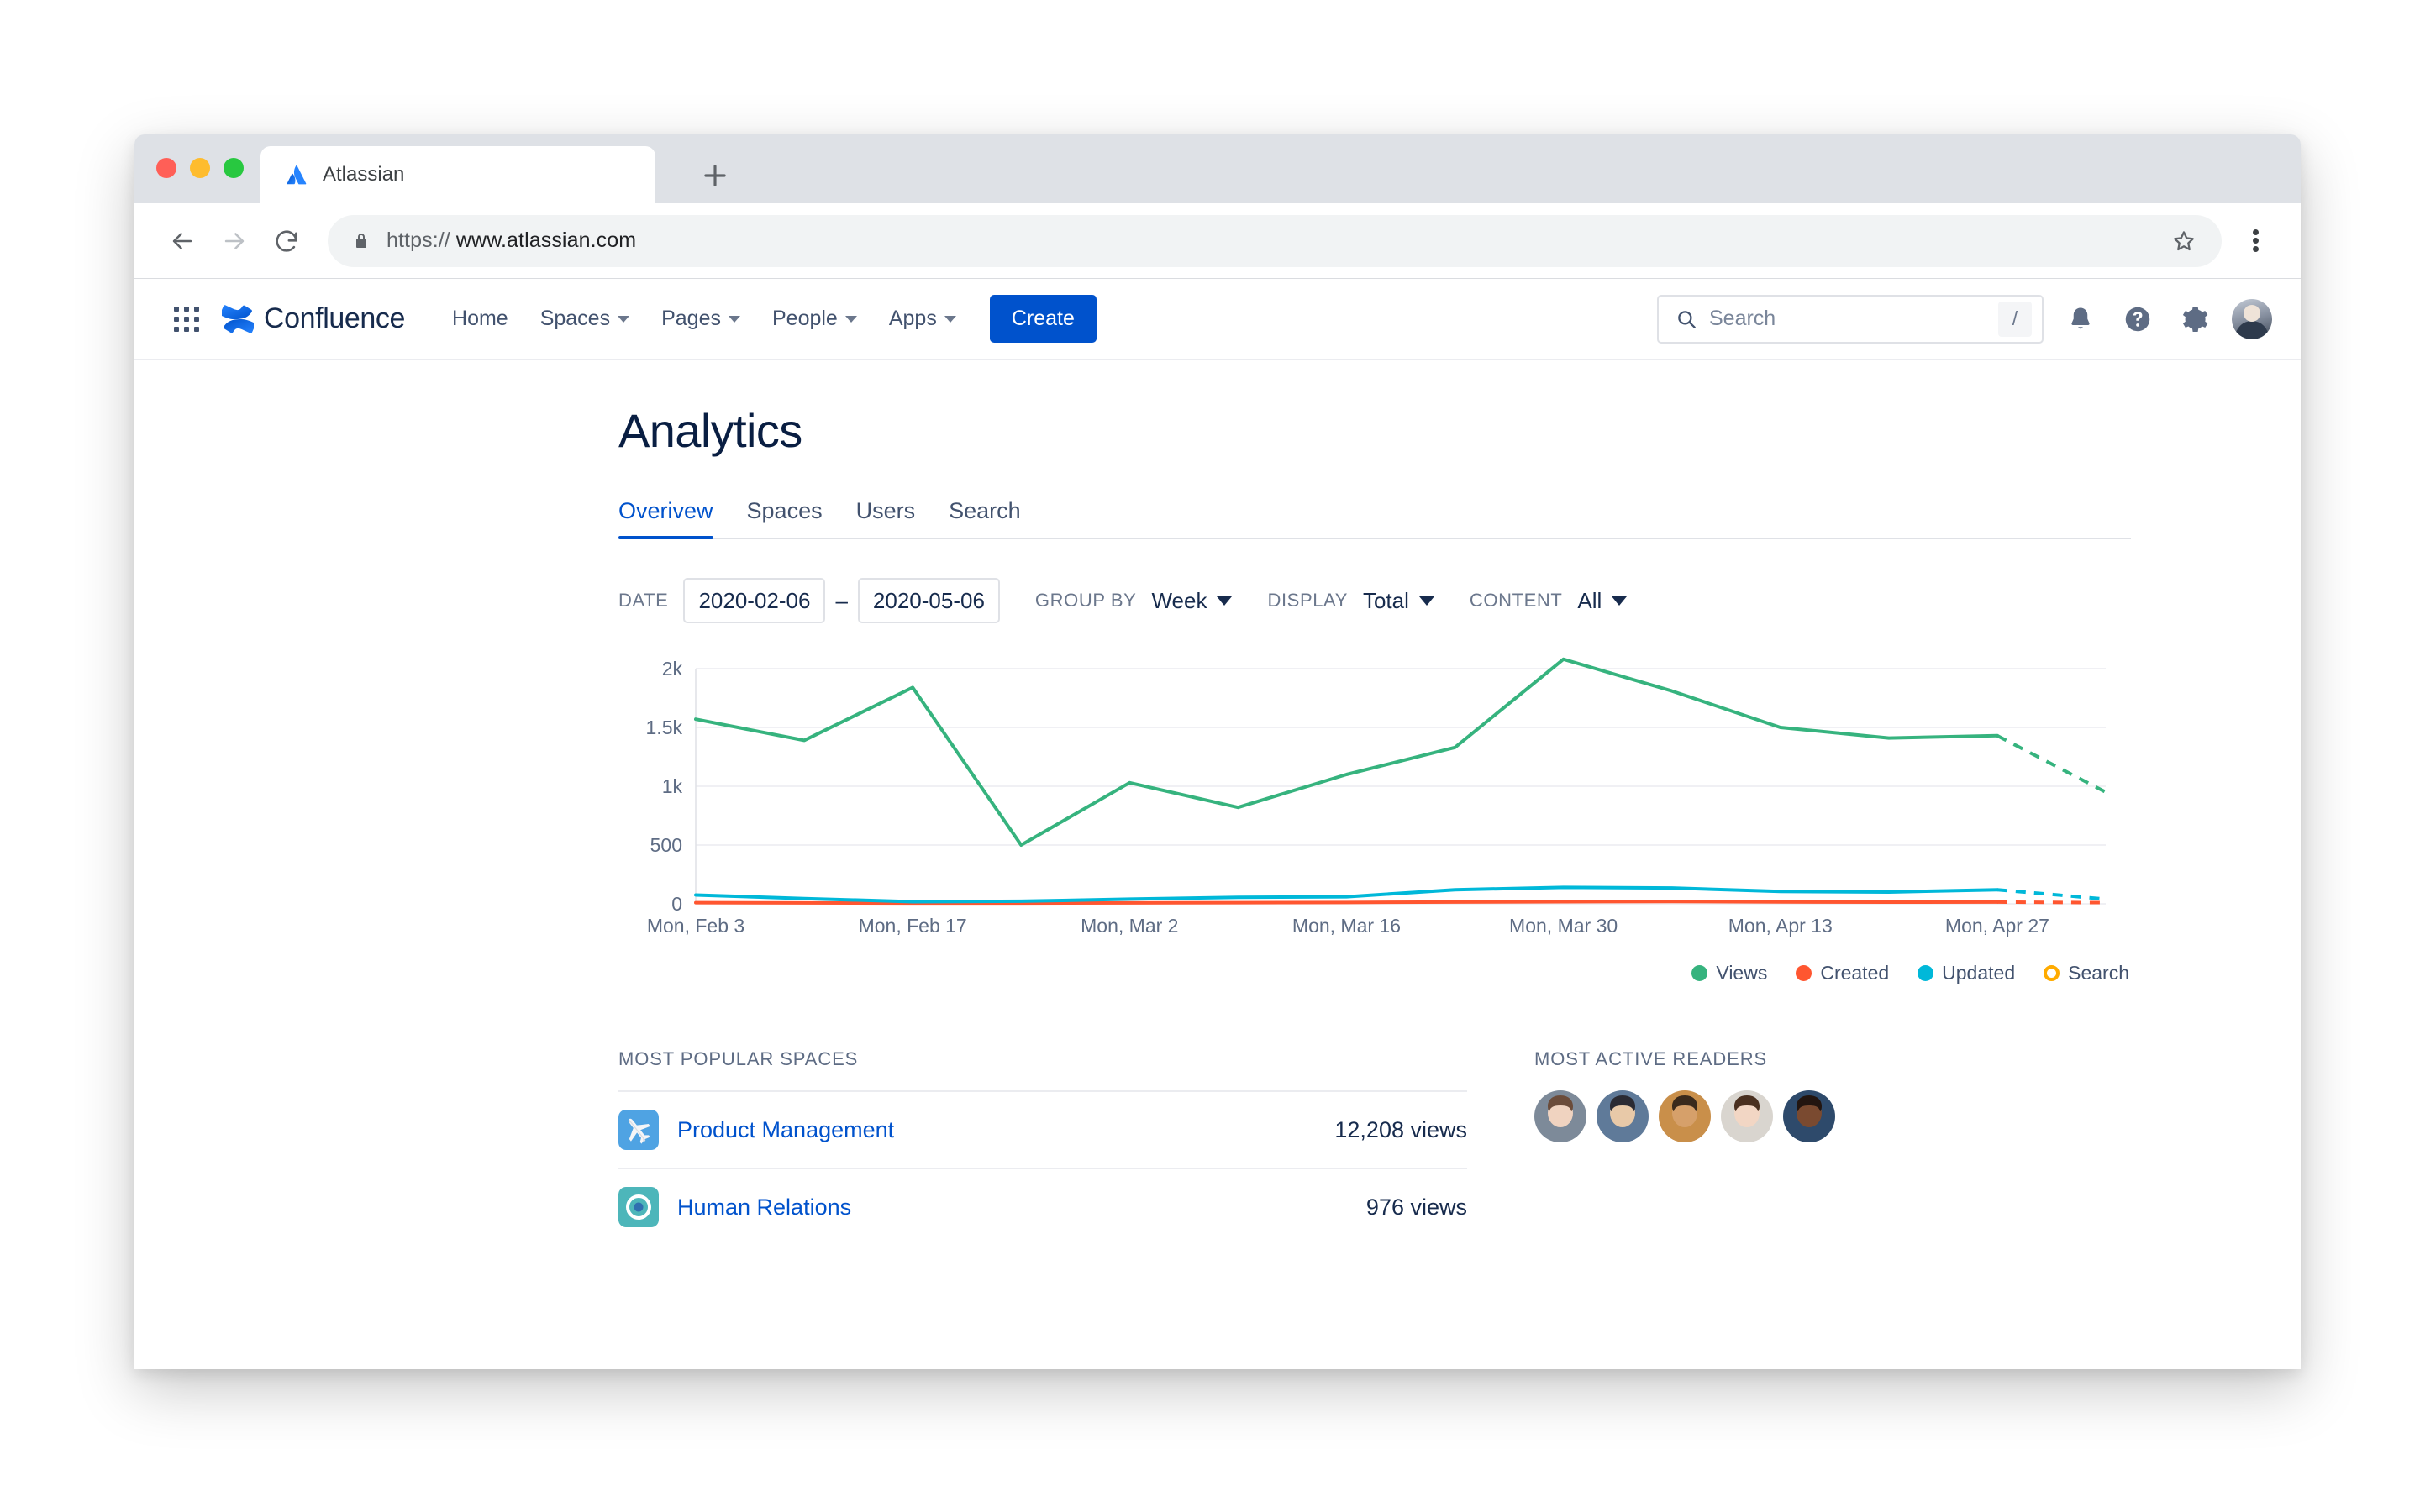 The height and width of the screenshot is (1512, 2420). Describe the element at coordinates (1043, 319) in the screenshot. I see `create-button: Create` at that location.